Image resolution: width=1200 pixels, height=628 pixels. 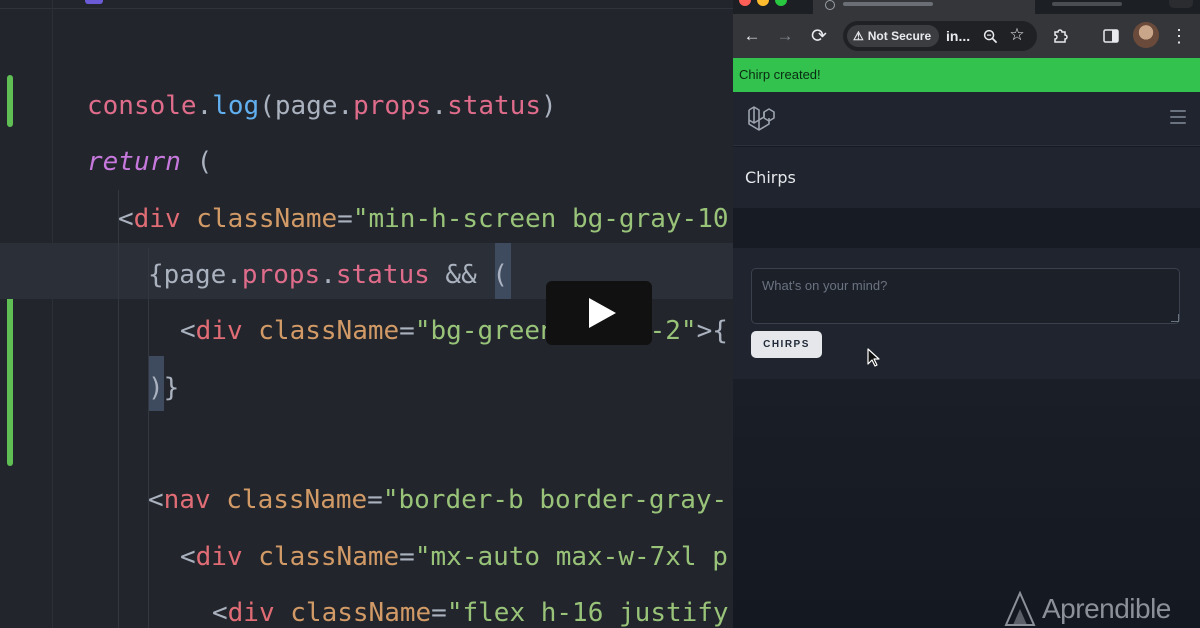 I want to click on code-token: log, so click(x=236, y=106).